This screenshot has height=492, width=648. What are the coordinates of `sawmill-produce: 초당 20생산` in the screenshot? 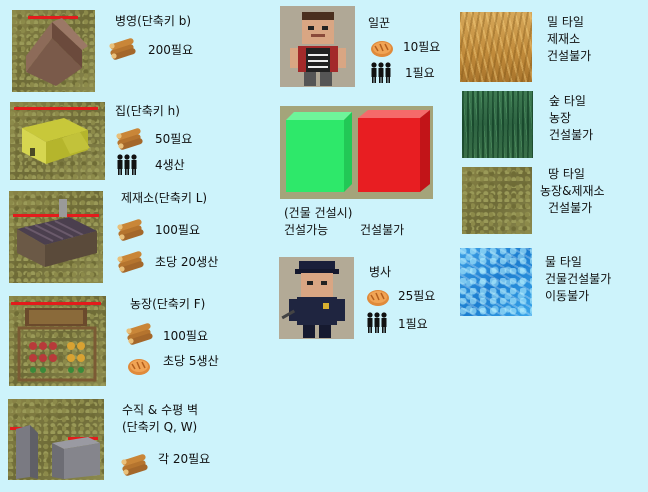 It's located at (187, 262).